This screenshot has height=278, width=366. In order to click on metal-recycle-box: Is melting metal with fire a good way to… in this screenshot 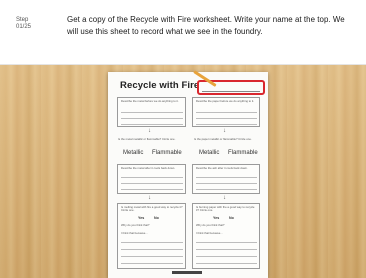, I will do `click(151, 236)`.